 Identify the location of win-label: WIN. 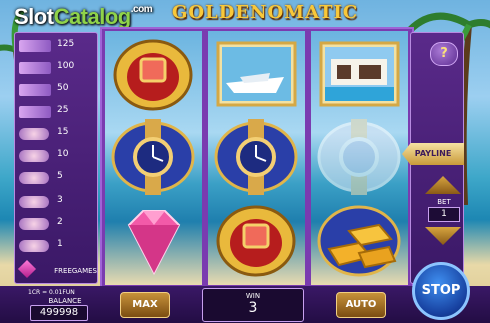
(253, 296).